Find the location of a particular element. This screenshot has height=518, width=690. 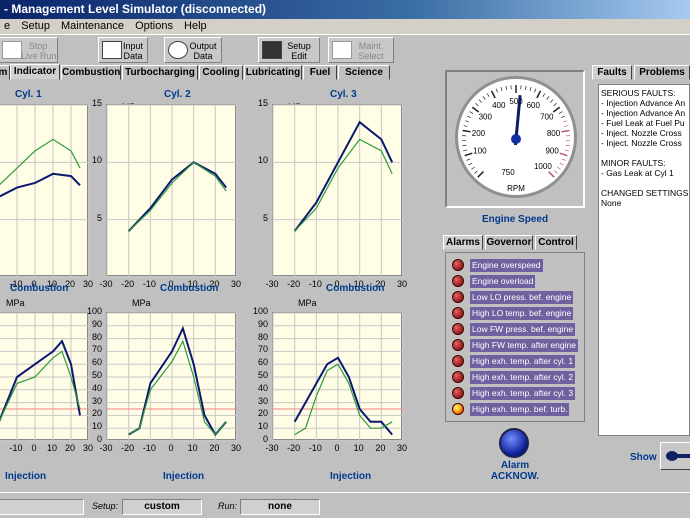

run-value: none is located at coordinates (280, 507).